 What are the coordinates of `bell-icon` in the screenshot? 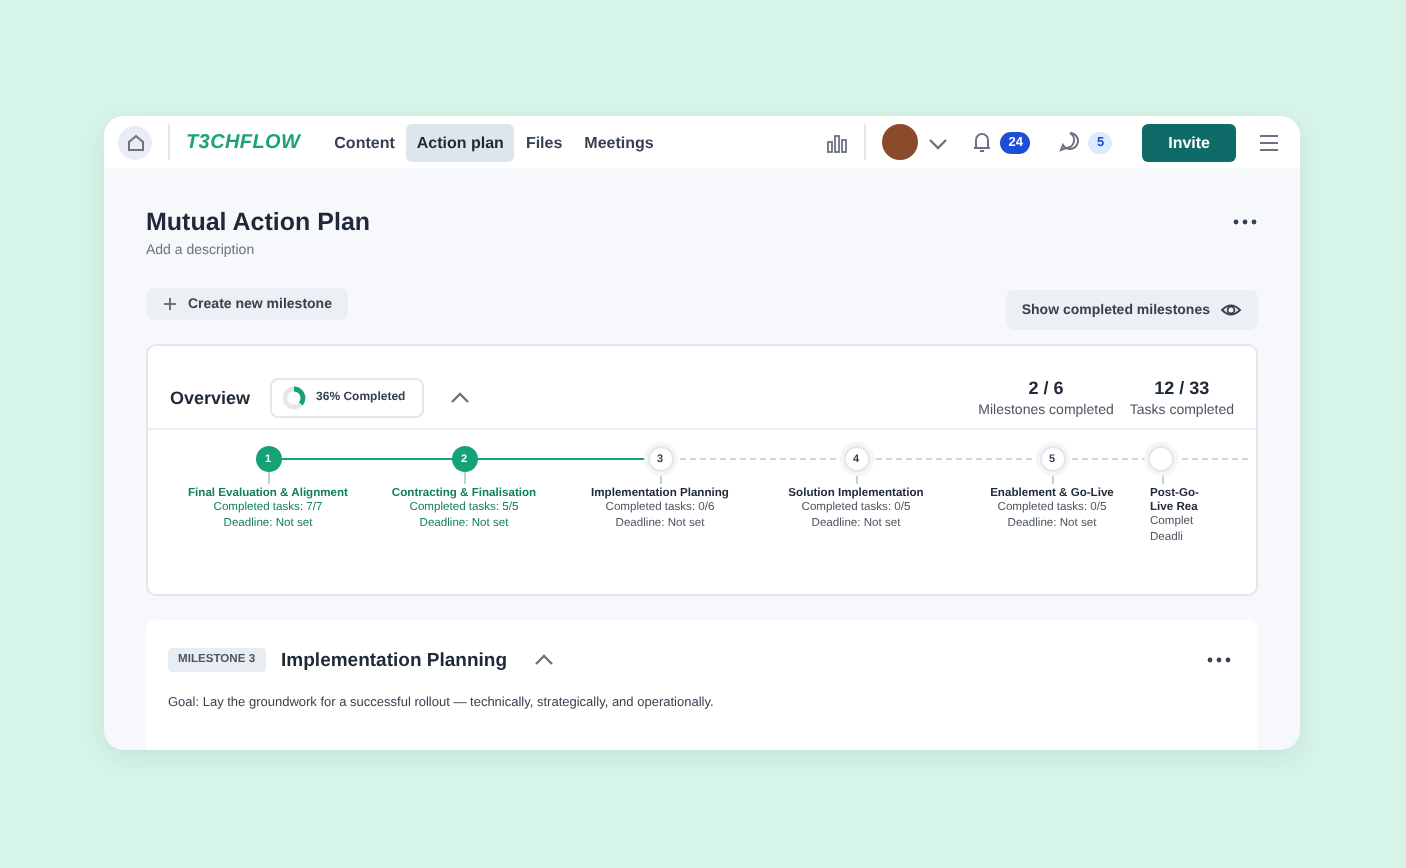 It's located at (982, 142).